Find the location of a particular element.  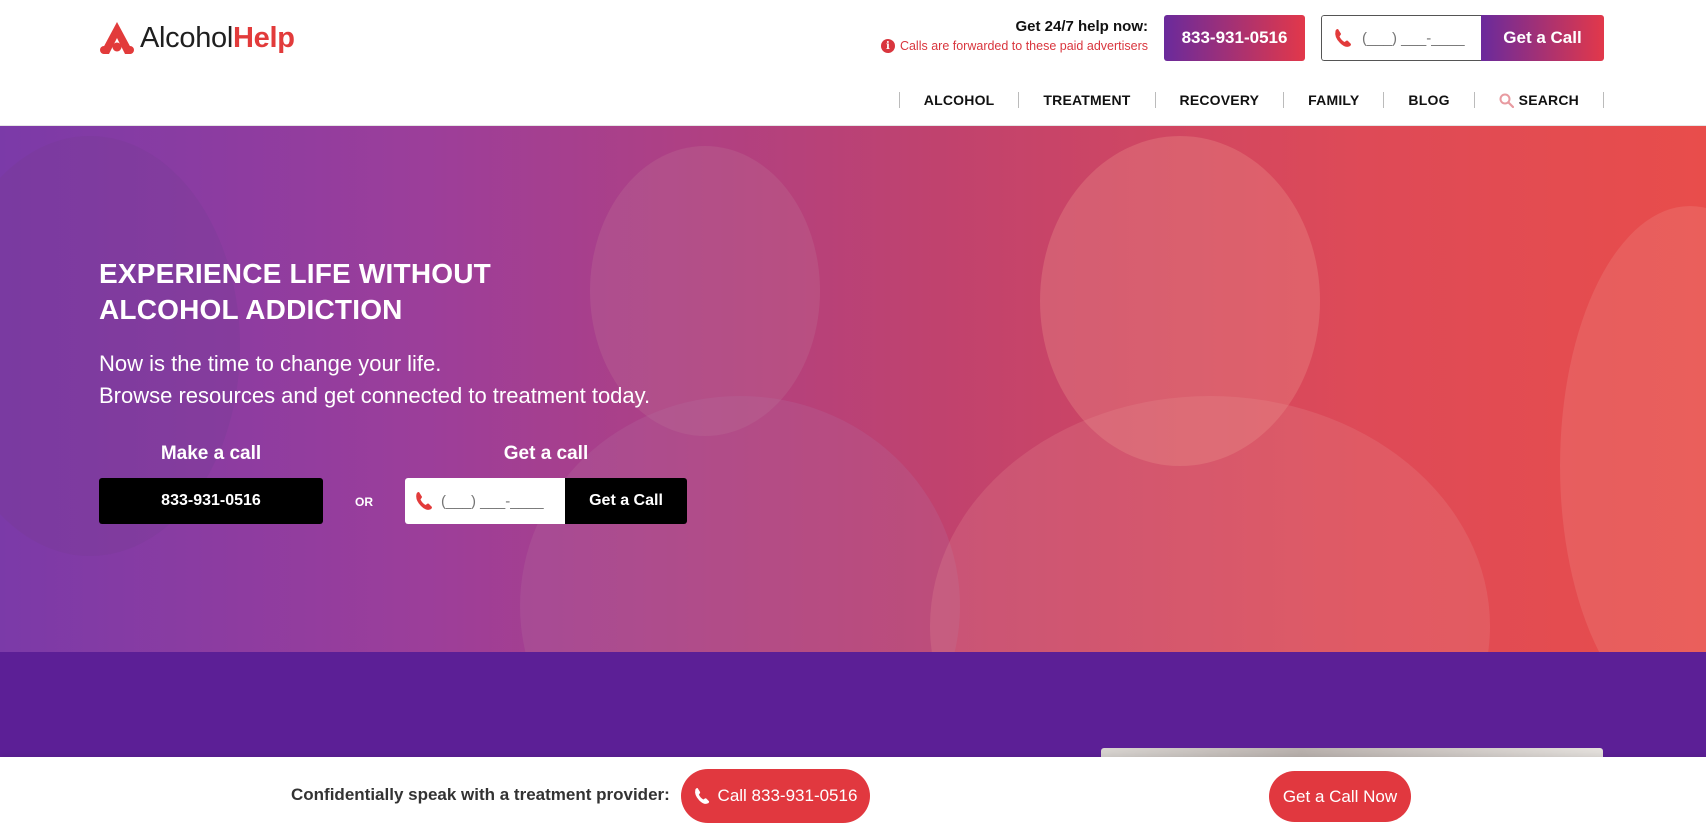

nav-item-blog: BLOG is located at coordinates (1428, 100).